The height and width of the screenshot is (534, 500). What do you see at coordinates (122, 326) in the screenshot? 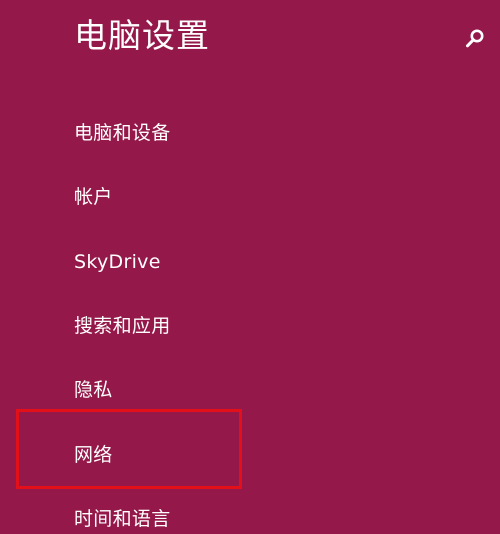
I see `nav-item-search-and-apps: 搜索和应用` at bounding box center [122, 326].